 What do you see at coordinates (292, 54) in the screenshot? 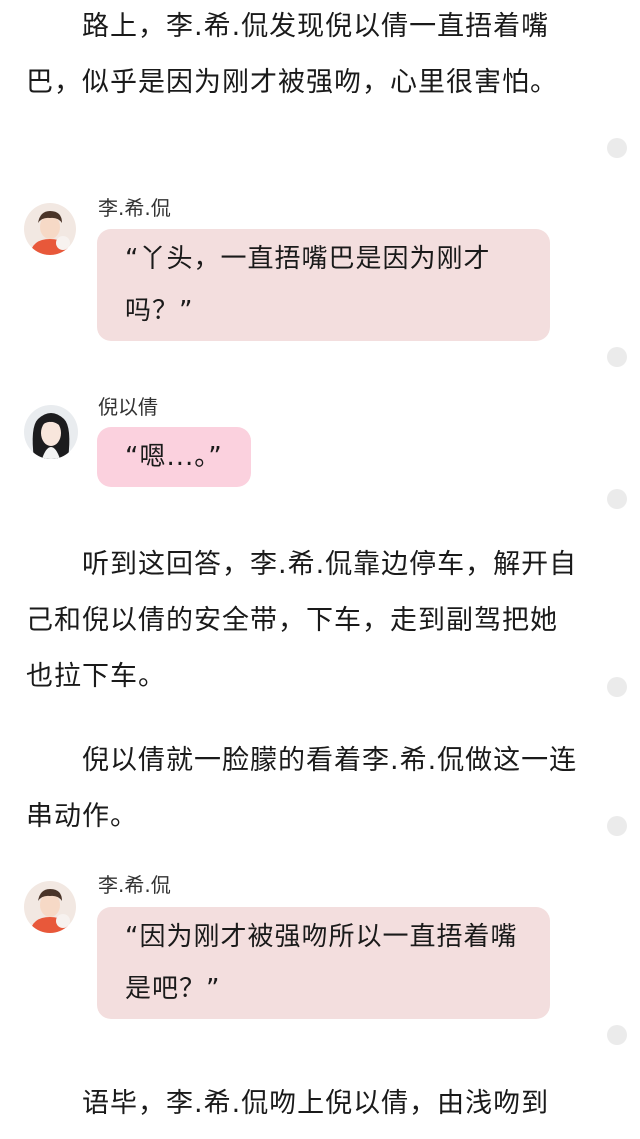
I see `story-paragraph: 路上，李.希.侃发现倪以倩一直捂着嘴巴，似乎是因为刚才被强吻，心里很害怕。` at bounding box center [292, 54].